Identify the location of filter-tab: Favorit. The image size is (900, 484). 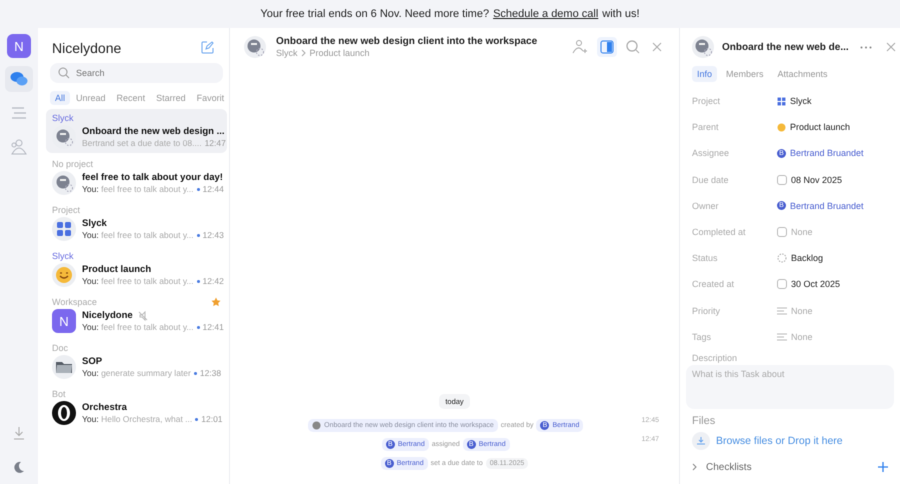
(209, 98).